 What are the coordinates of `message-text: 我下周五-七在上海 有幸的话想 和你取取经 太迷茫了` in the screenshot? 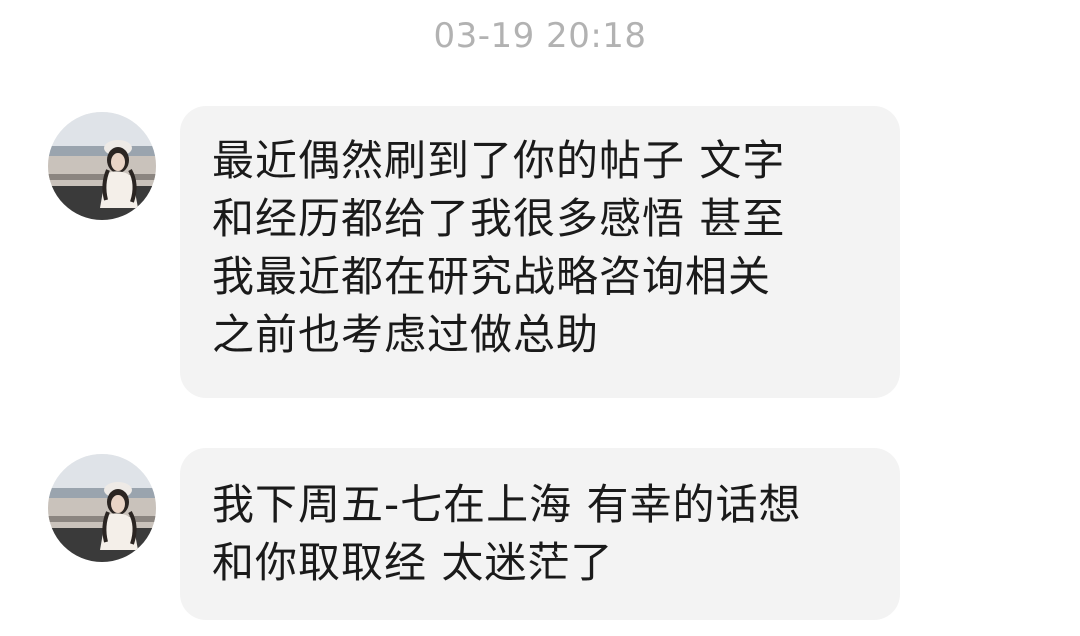 It's located at (507, 533).